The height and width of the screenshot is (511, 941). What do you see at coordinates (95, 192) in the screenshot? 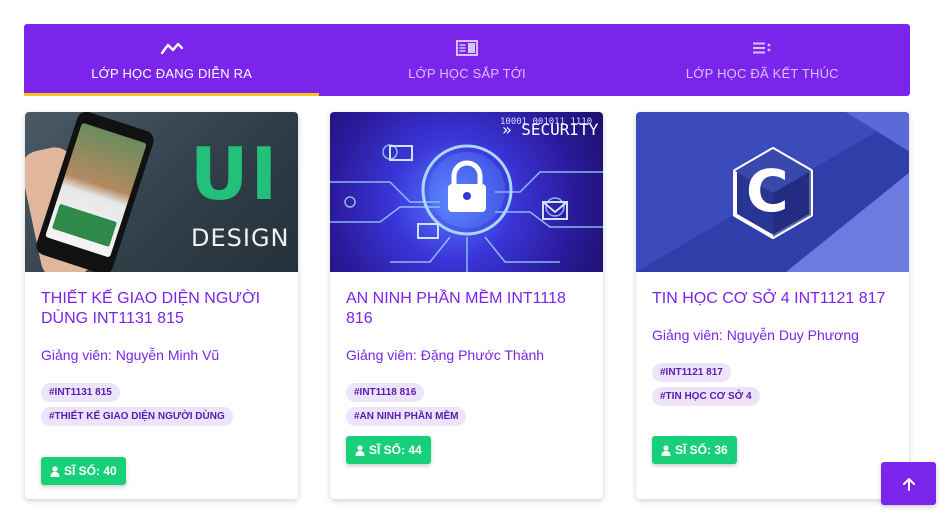
I see `phone-shape` at bounding box center [95, 192].